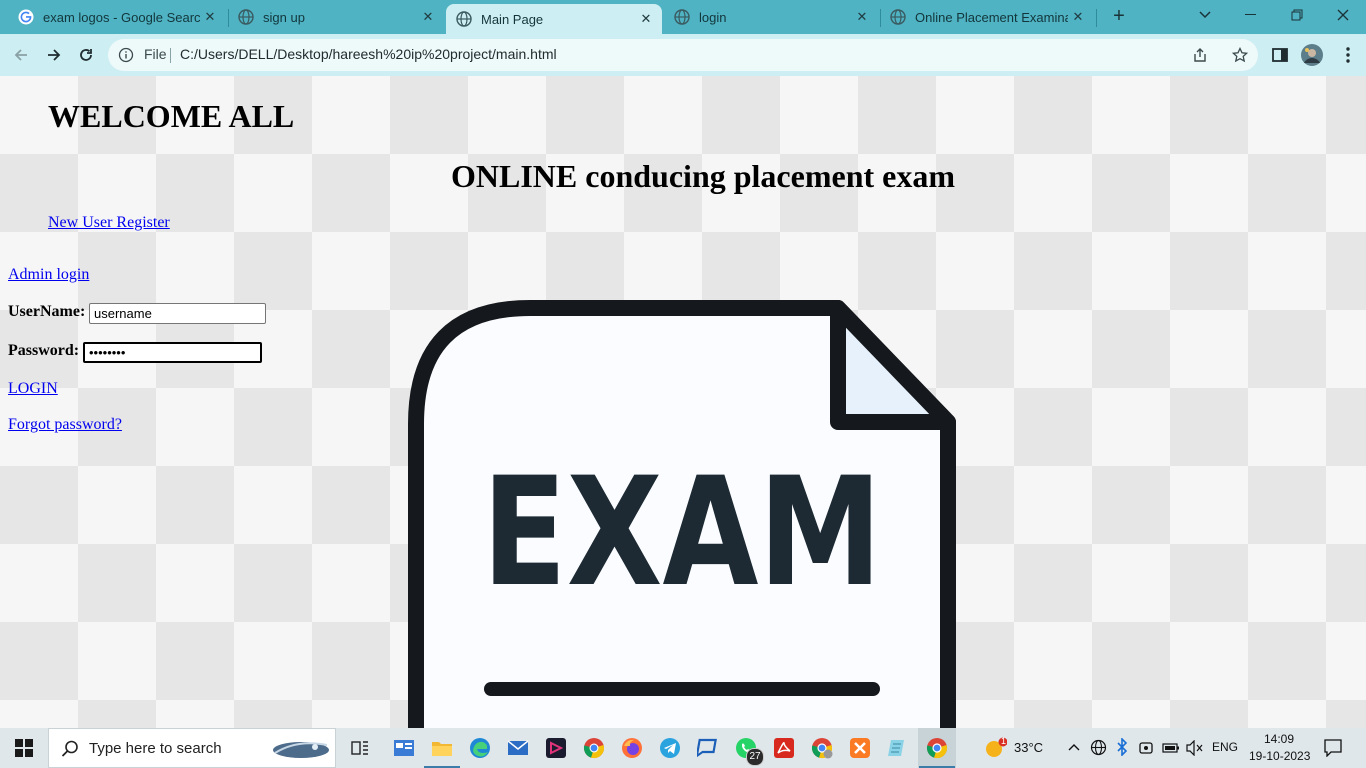  I want to click on new-tab-button: +, so click(1119, 16).